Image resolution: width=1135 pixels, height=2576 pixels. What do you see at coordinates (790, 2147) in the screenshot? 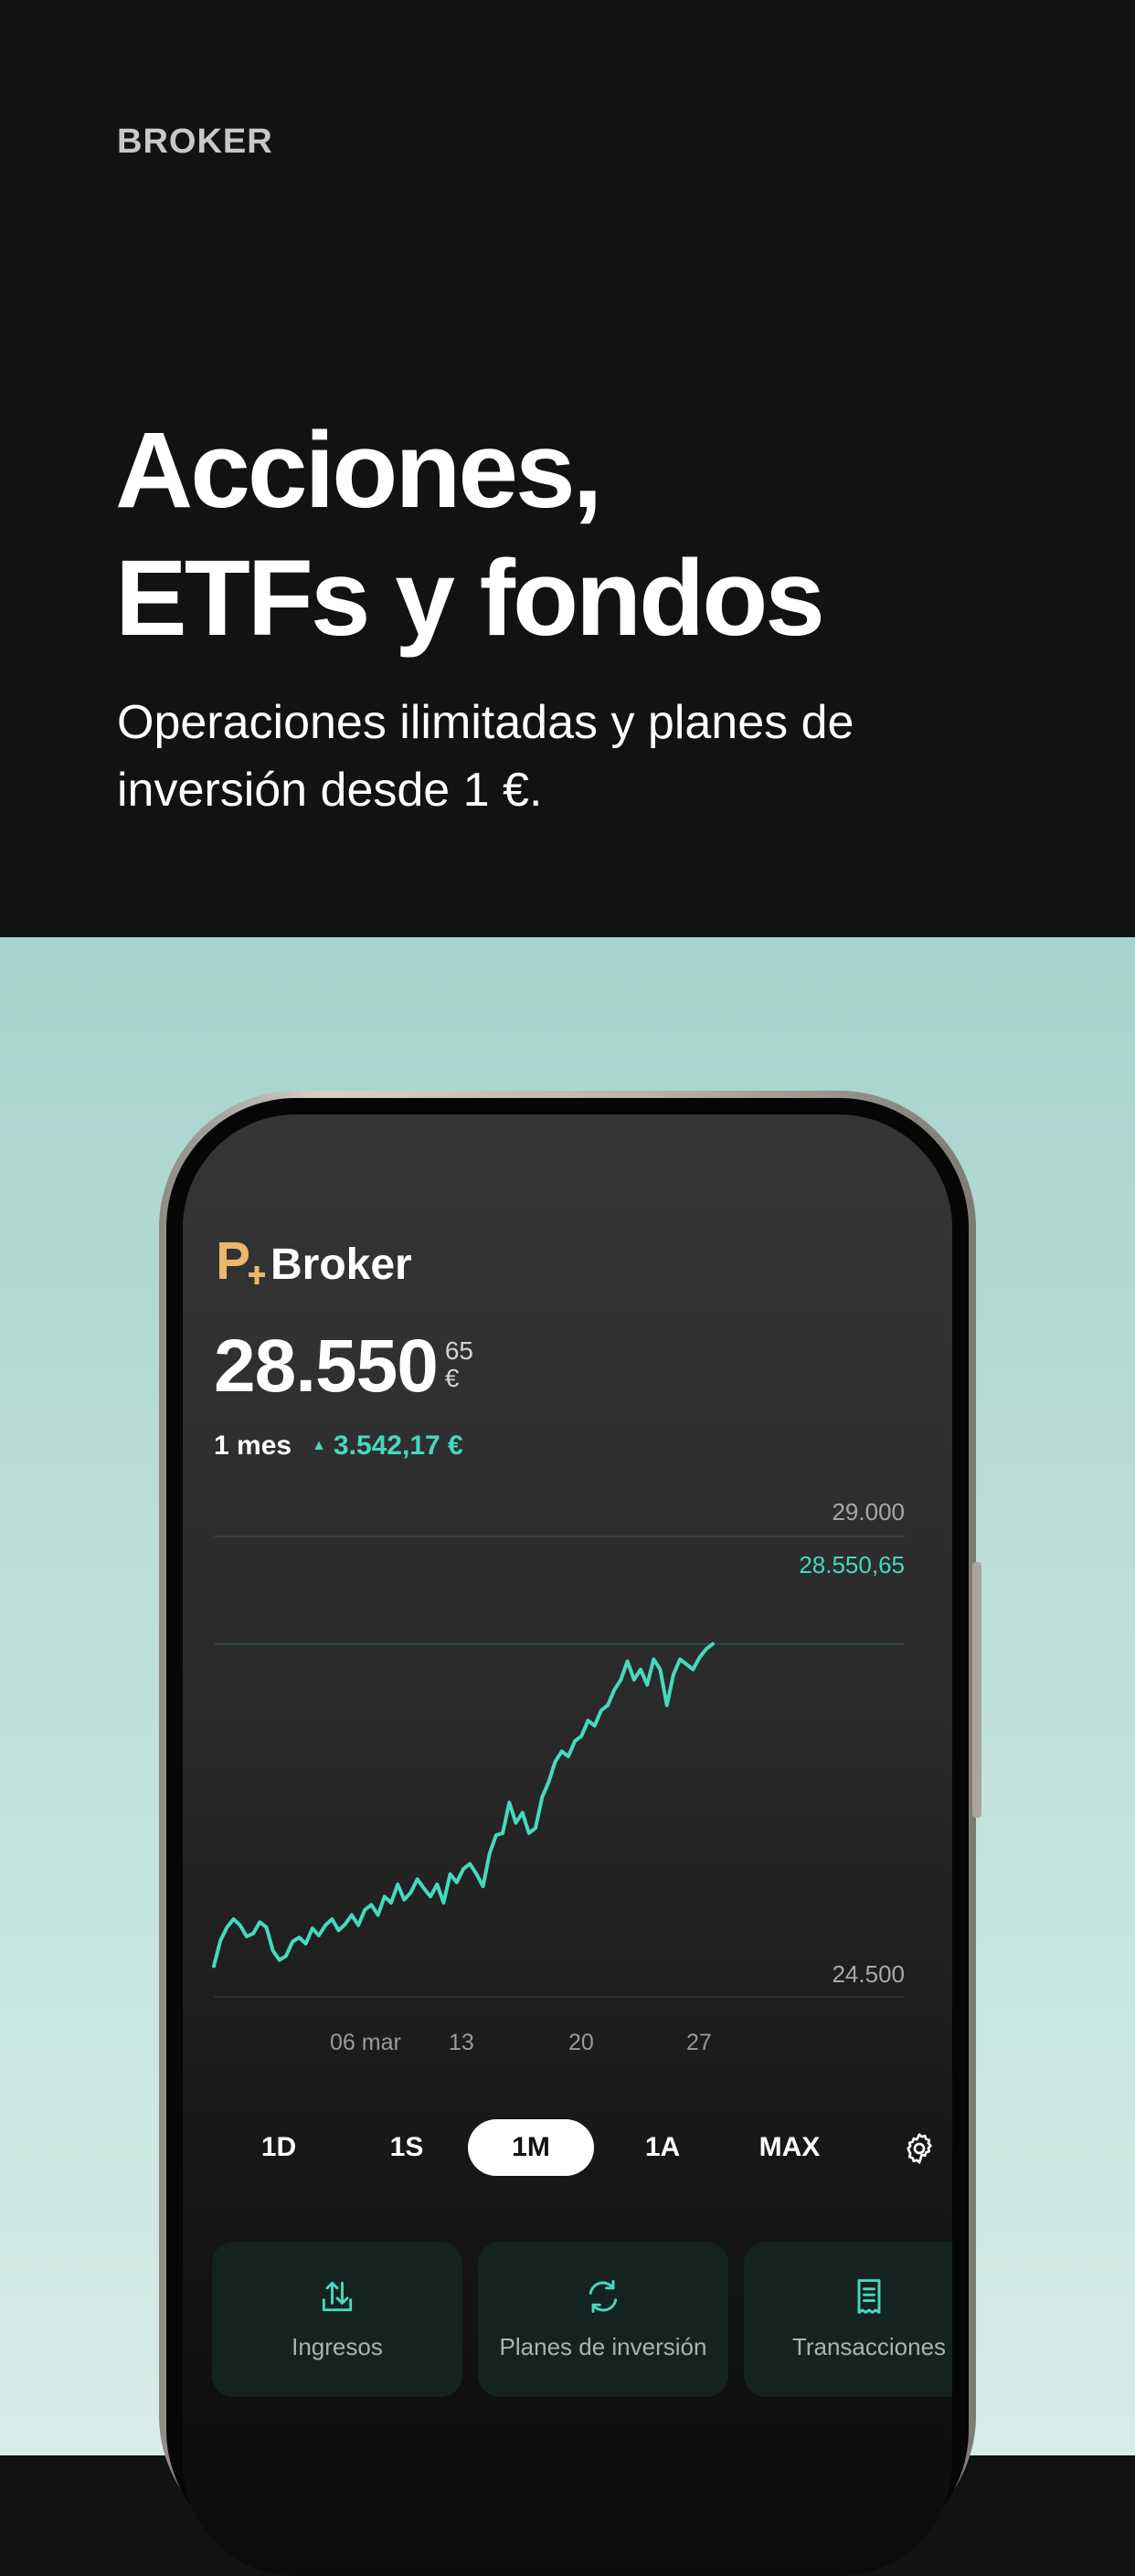
I see `range-max-button: MAX` at bounding box center [790, 2147].